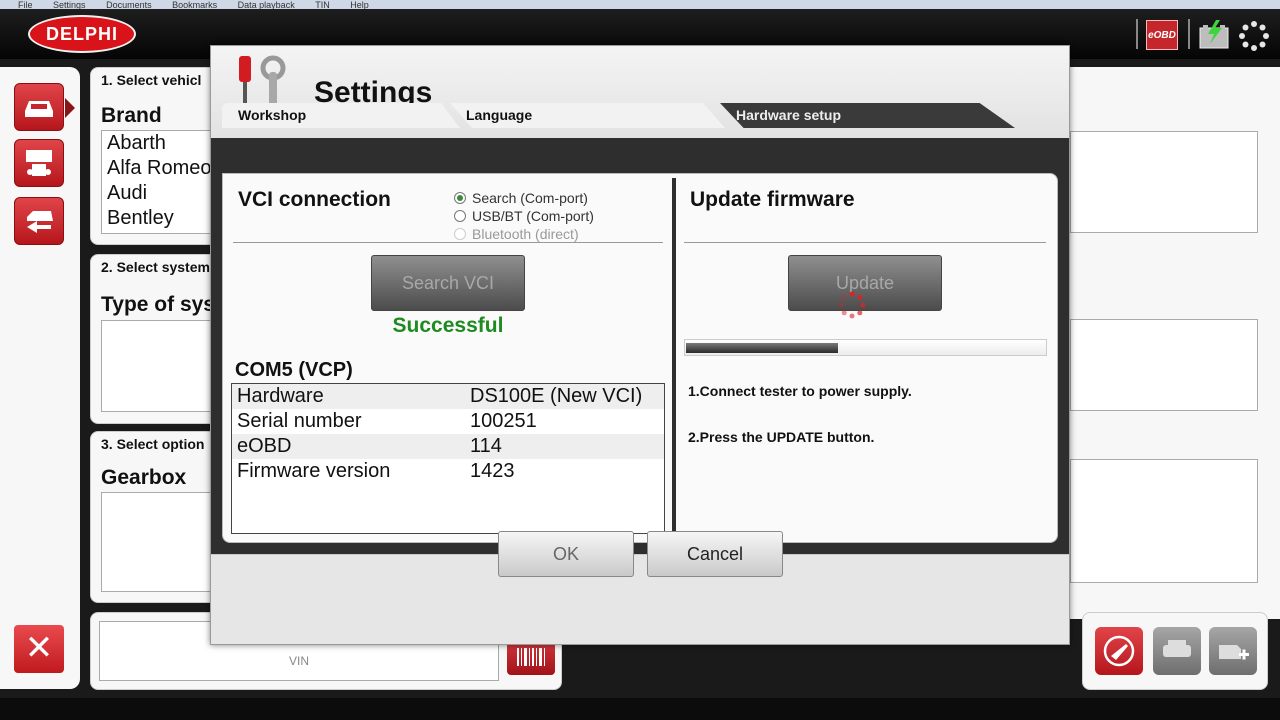 This screenshot has width=1280, height=720. I want to click on car-diagnostics-icon, so click(39, 163).